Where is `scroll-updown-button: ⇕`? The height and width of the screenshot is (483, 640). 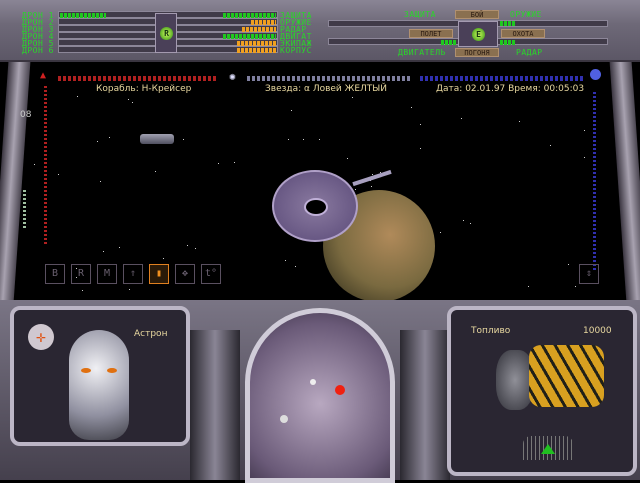 scroll-updown-button: ⇕ is located at coordinates (589, 274).